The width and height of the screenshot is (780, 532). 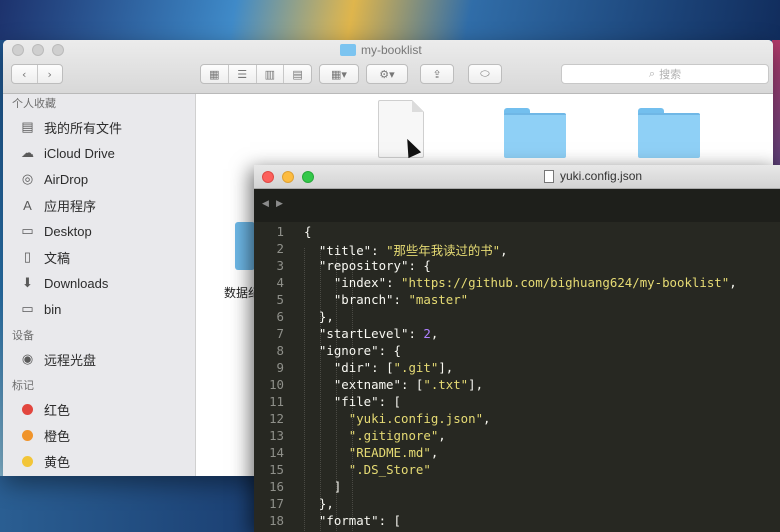 I want to click on column-view-button: ▥, so click(x=271, y=74).